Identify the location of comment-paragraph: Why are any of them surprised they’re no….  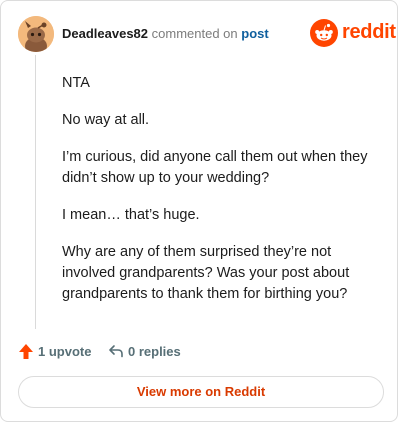
(206, 273).